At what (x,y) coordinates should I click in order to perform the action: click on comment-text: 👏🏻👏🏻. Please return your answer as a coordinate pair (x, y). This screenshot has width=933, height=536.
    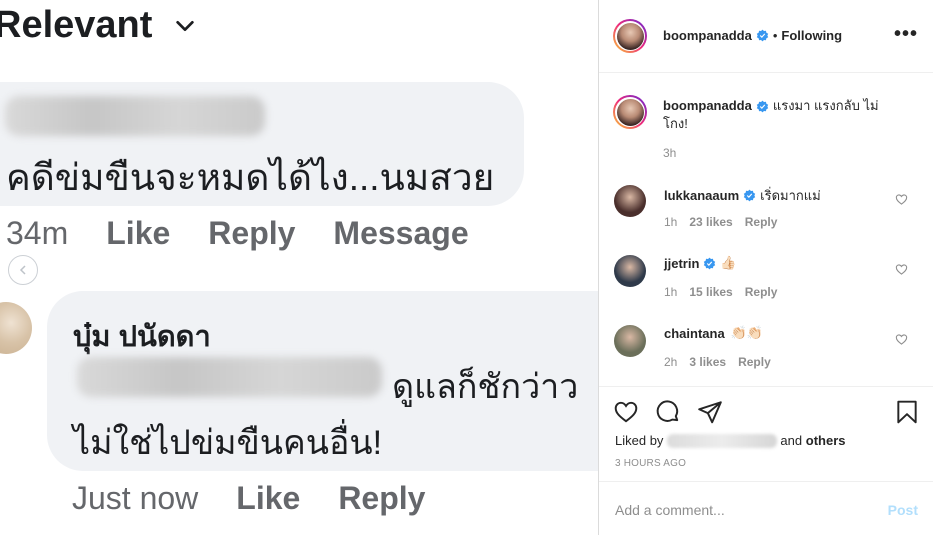
    Looking at the image, I should click on (747, 332).